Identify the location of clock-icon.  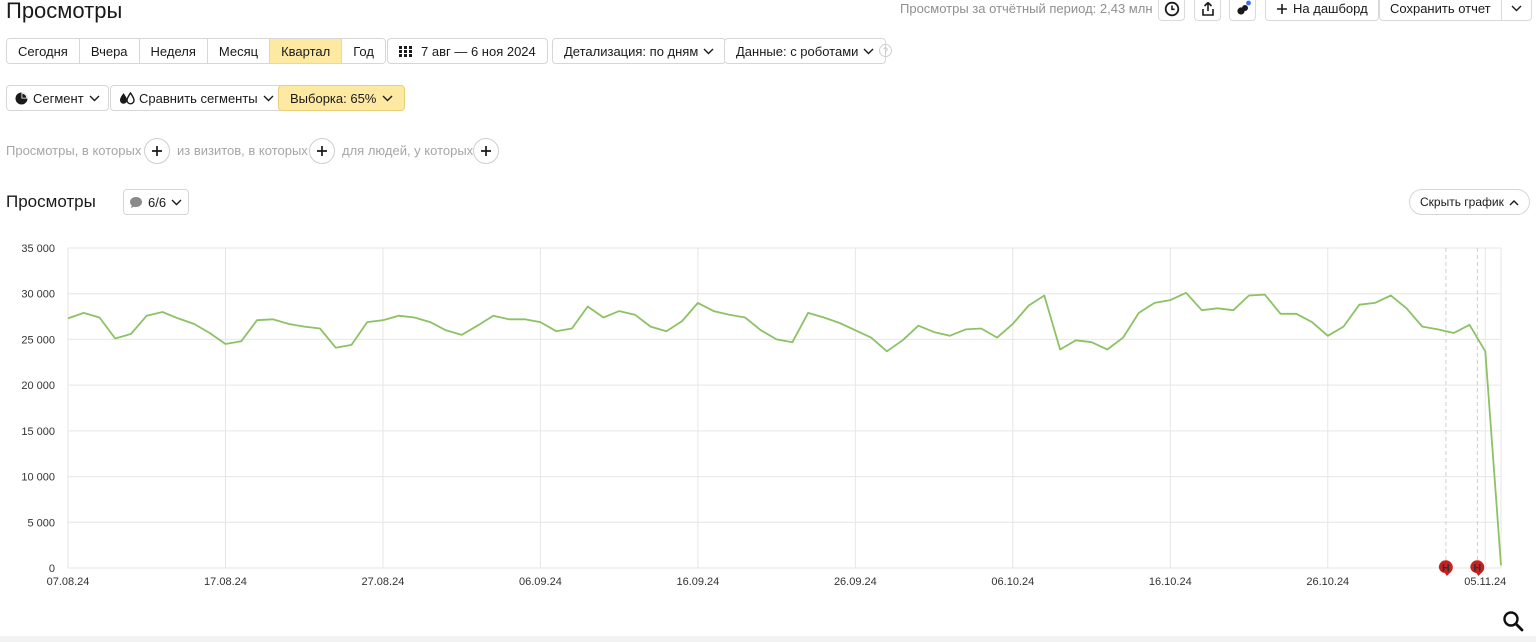
(1171, 8).